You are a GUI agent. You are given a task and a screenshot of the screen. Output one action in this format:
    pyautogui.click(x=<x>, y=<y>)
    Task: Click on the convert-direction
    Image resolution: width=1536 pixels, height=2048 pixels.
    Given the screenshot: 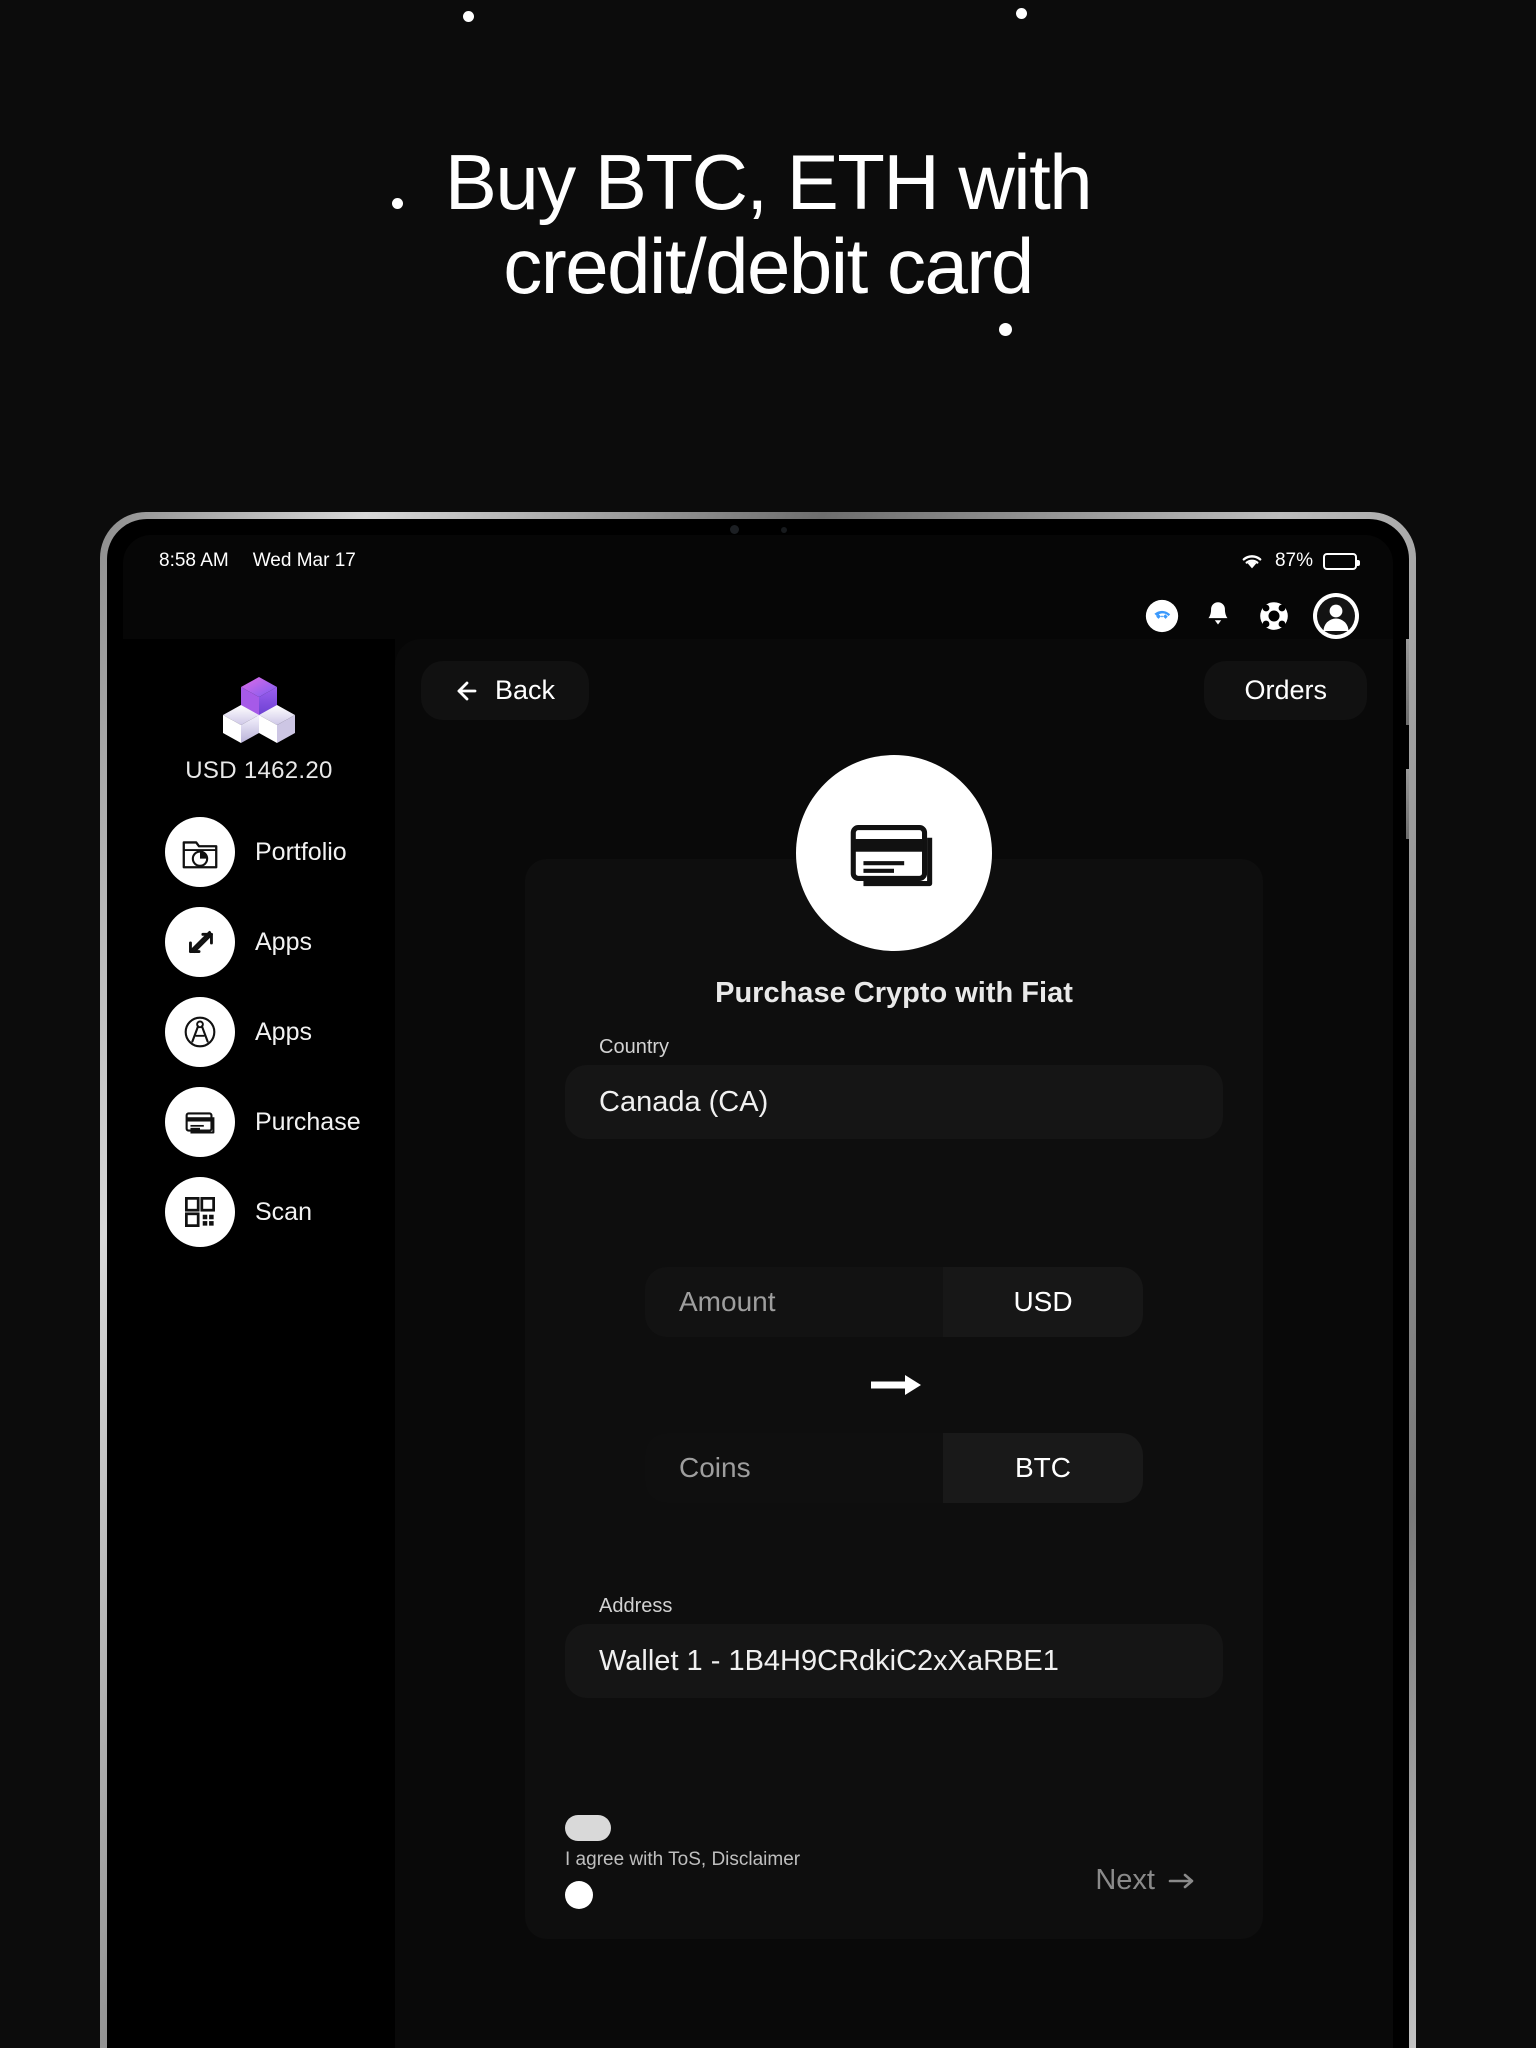 What is the action you would take?
    pyautogui.click(x=894, y=1385)
    